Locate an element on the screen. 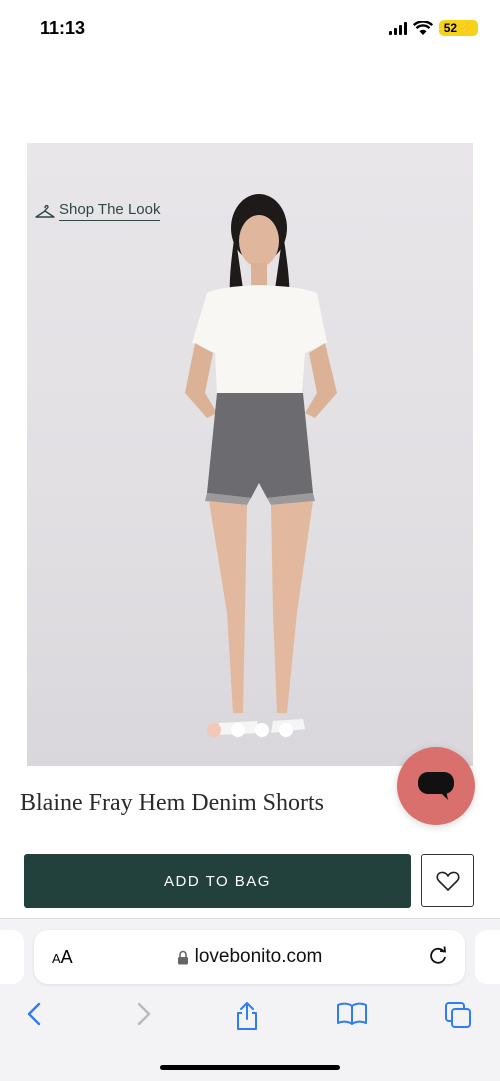 The image size is (500, 1081). reload-icon is located at coordinates (438, 956).